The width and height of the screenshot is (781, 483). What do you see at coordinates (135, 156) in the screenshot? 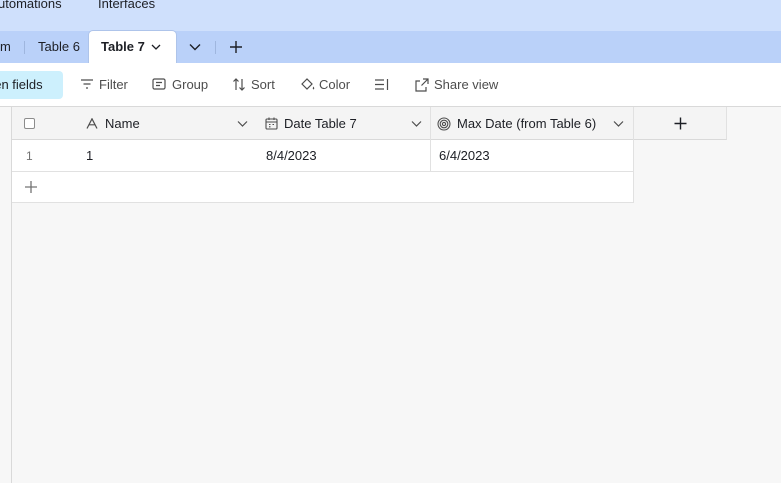
I see `table-row: 1 1` at bounding box center [135, 156].